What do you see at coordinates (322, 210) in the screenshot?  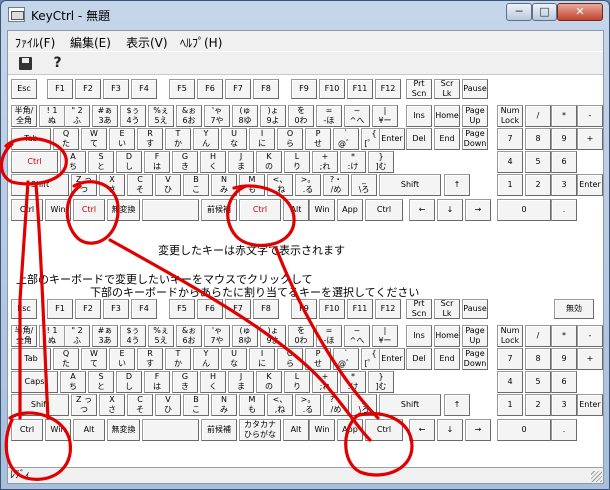 I see `top_keyboard-key-bot-8: Win` at bounding box center [322, 210].